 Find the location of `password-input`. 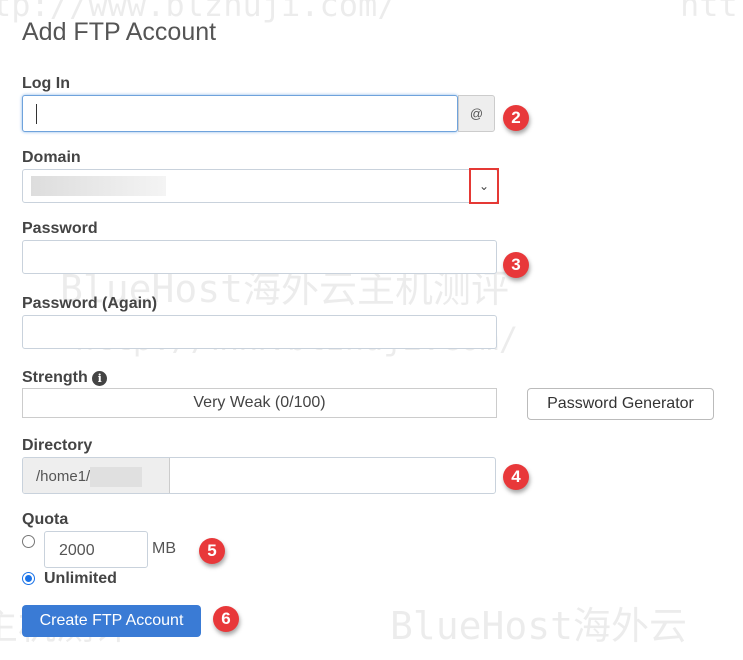

password-input is located at coordinates (259, 257).